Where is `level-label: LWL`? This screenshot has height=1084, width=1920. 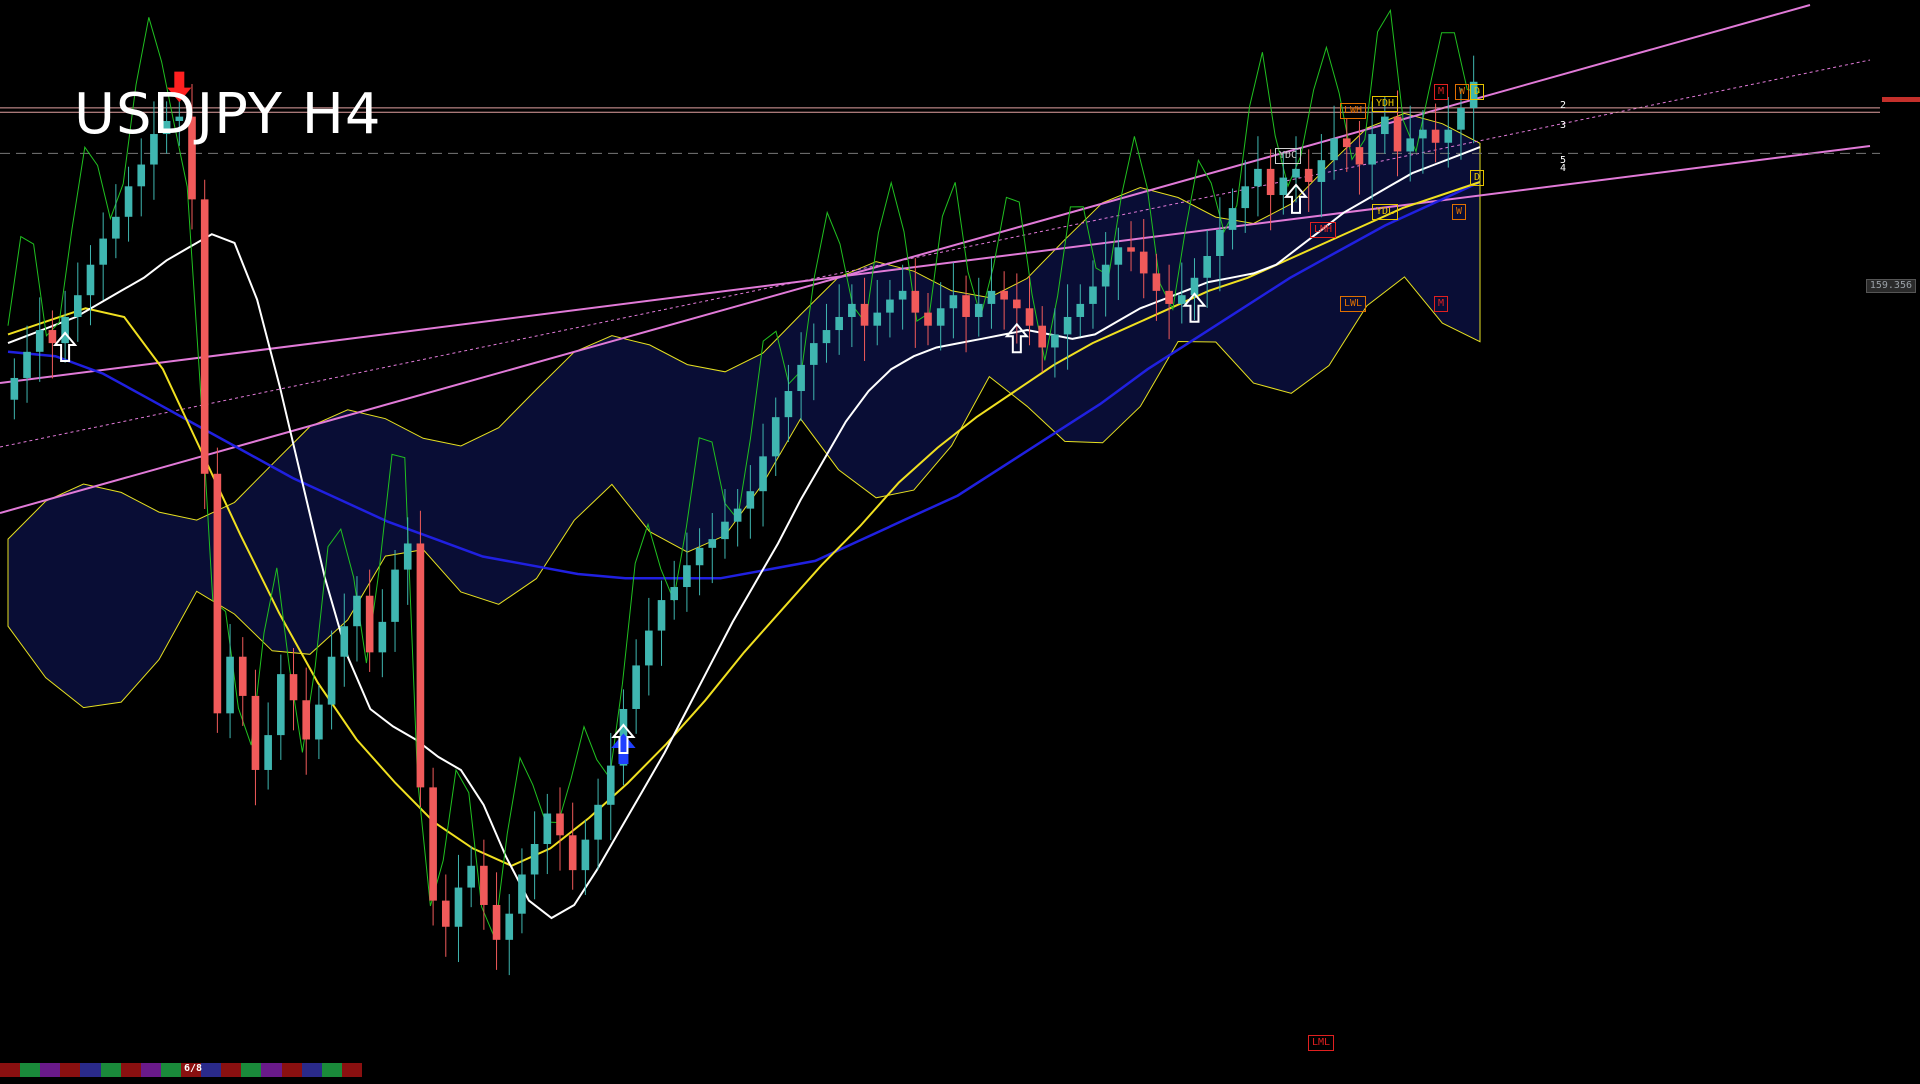 level-label: LWL is located at coordinates (1353, 304).